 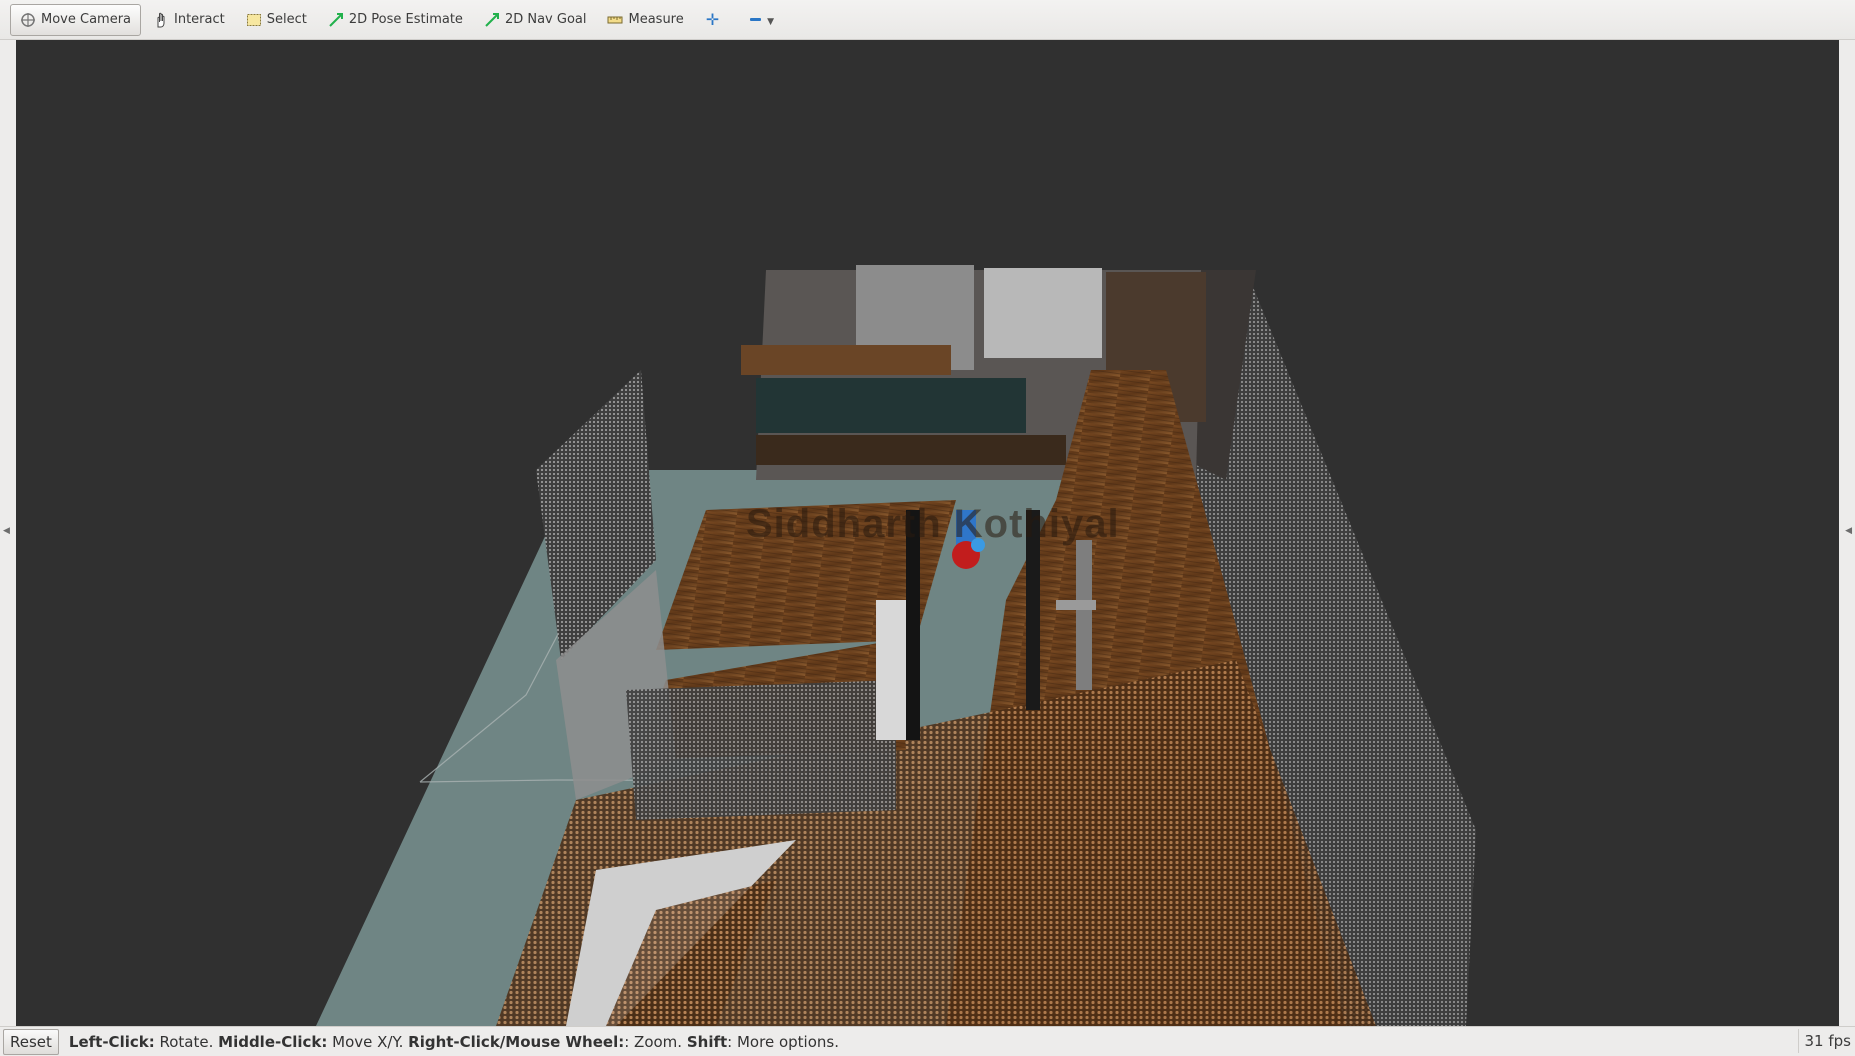 I want to click on tool-label: Measure, so click(x=656, y=19).